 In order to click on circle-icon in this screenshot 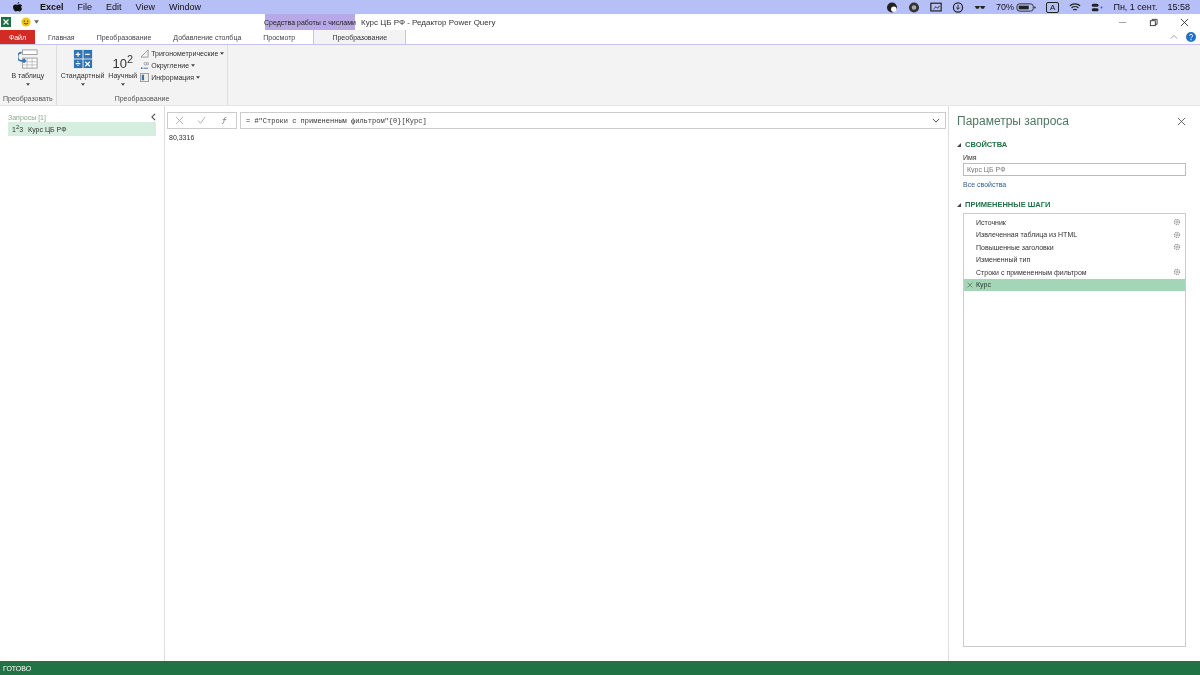, I will do `click(914, 7)`.